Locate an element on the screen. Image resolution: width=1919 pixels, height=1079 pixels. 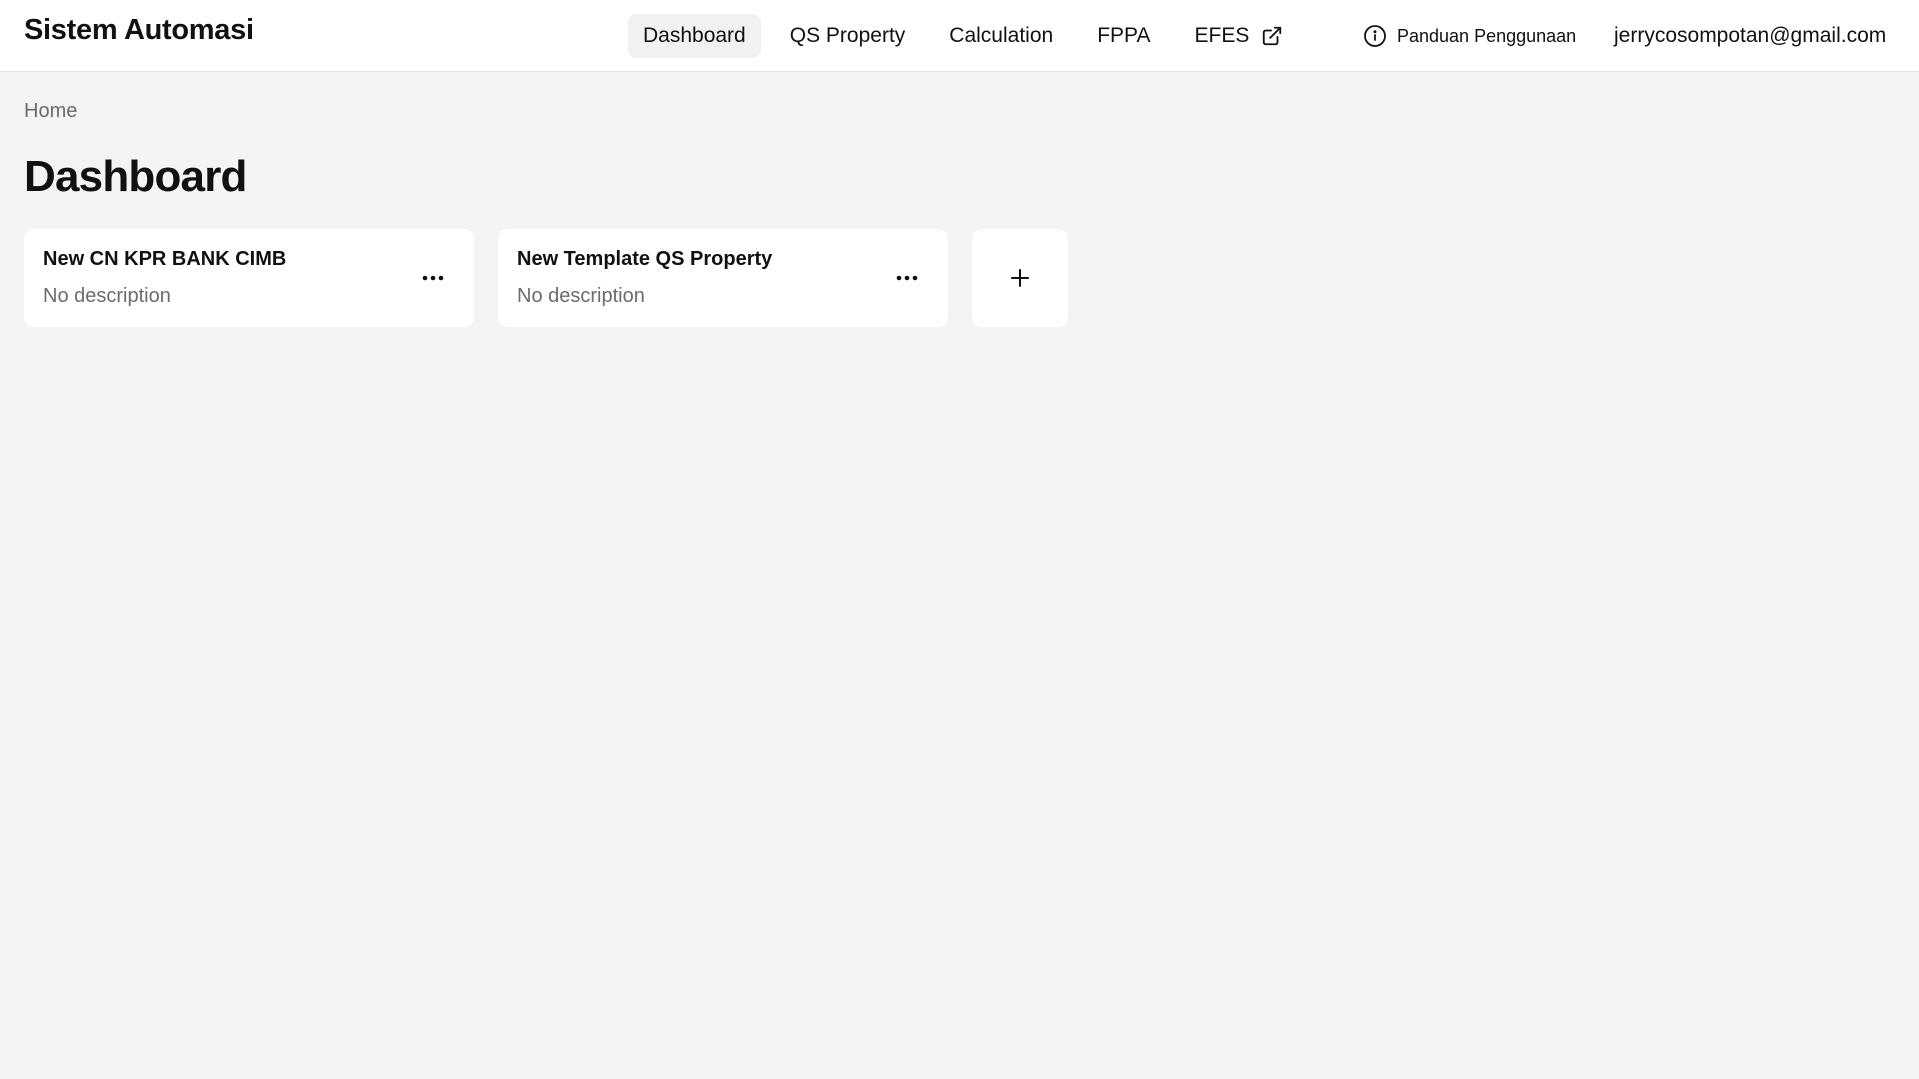
card-title: New Template QS Property is located at coordinates (645, 259).